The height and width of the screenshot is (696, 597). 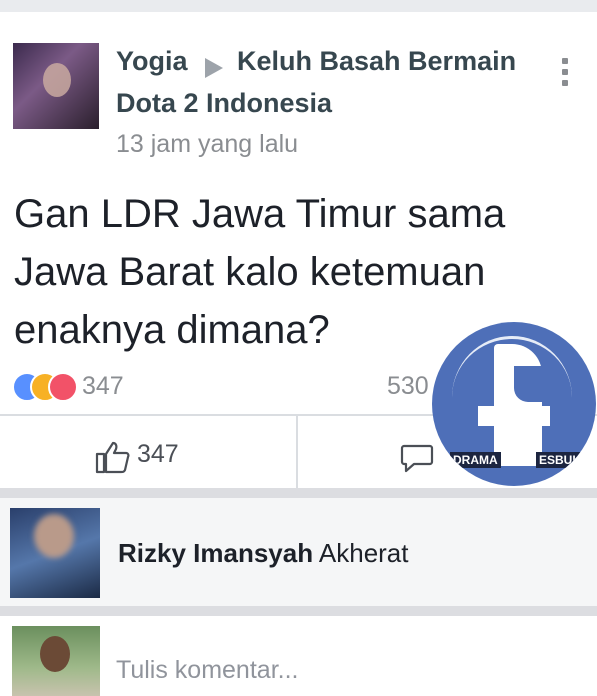 What do you see at coordinates (560, 460) in the screenshot?
I see `badge-label-right: ESBUK` at bounding box center [560, 460].